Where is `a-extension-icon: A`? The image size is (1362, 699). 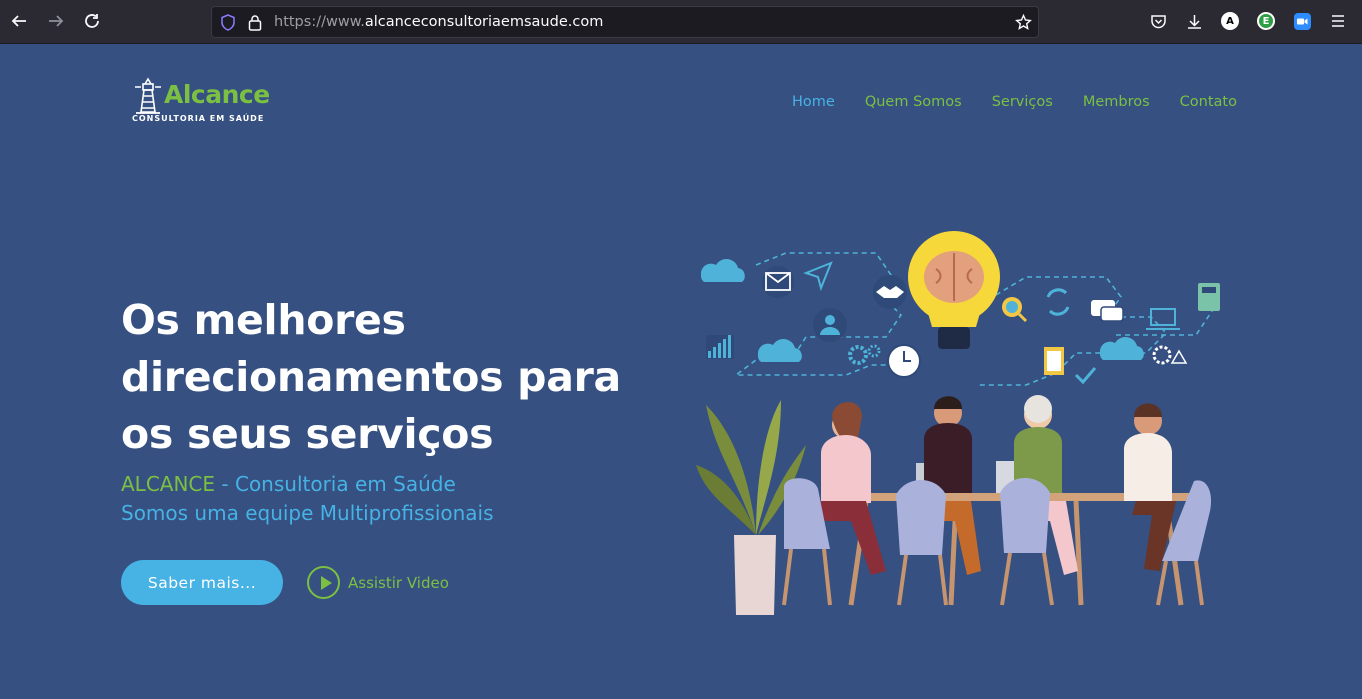 a-extension-icon: A is located at coordinates (1230, 21).